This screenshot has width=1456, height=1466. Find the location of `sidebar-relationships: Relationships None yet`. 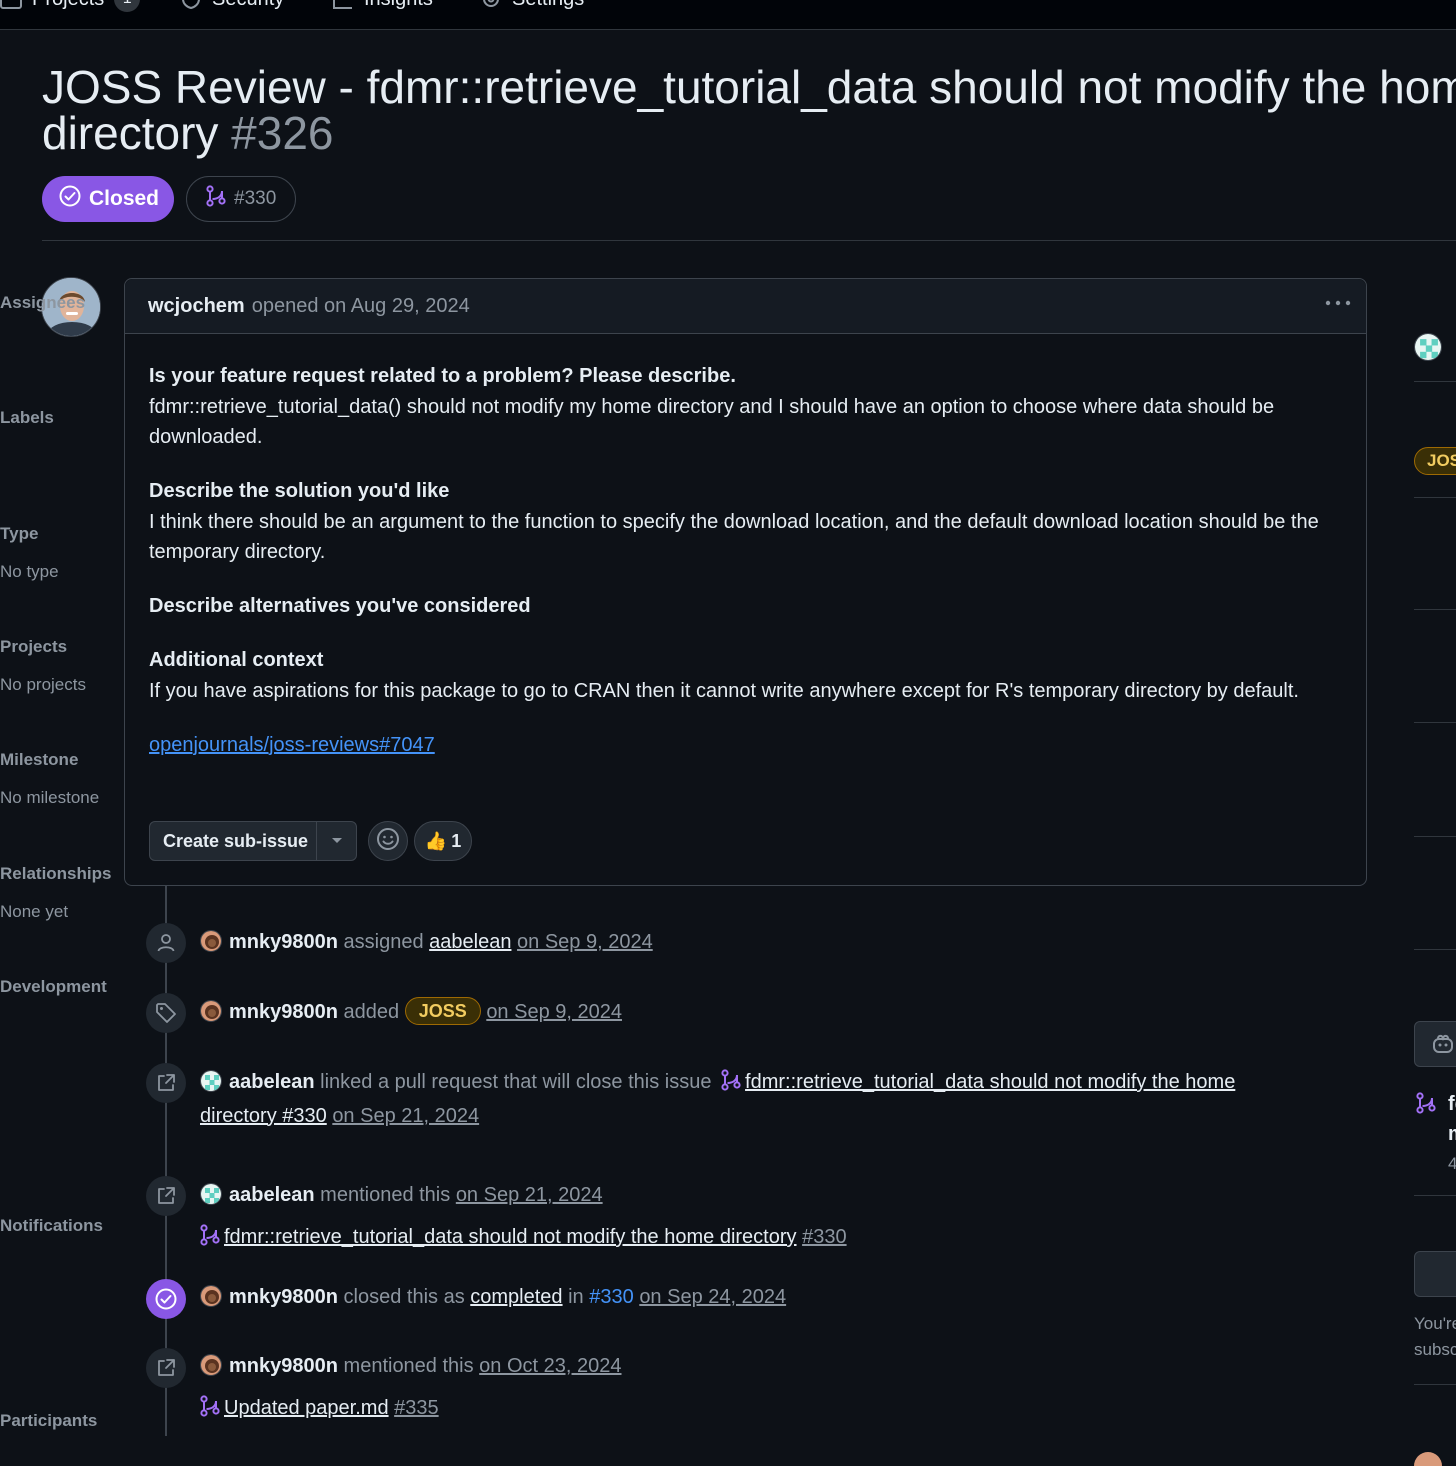

sidebar-relationships: Relationships None yet is located at coordinates (55, 893).